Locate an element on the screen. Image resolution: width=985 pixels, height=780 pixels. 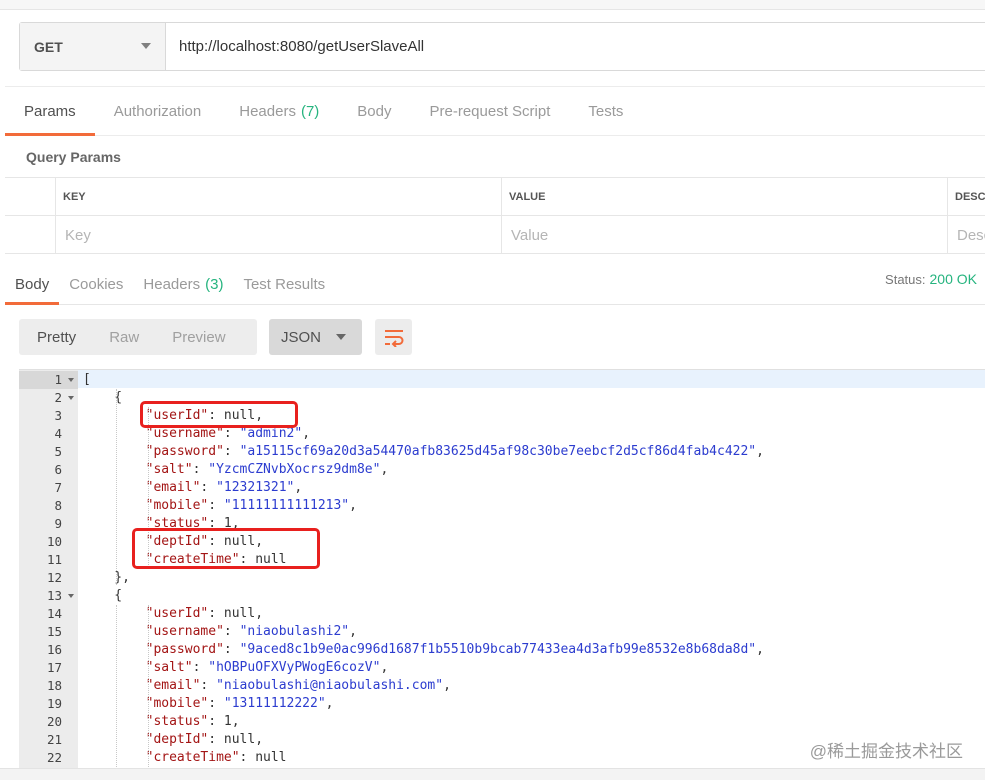
line-number: 9 is located at coordinates (58, 523).